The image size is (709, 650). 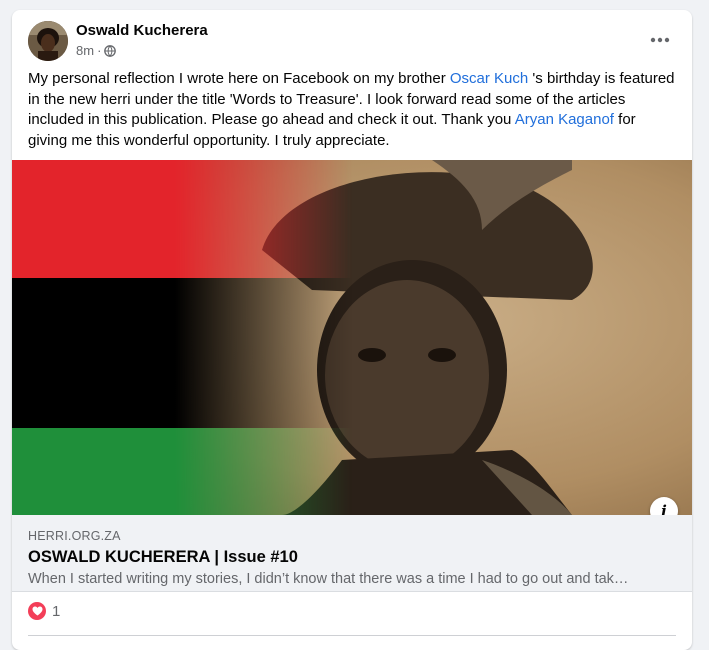 I want to click on reactions-summary: 1, so click(x=44, y=611).